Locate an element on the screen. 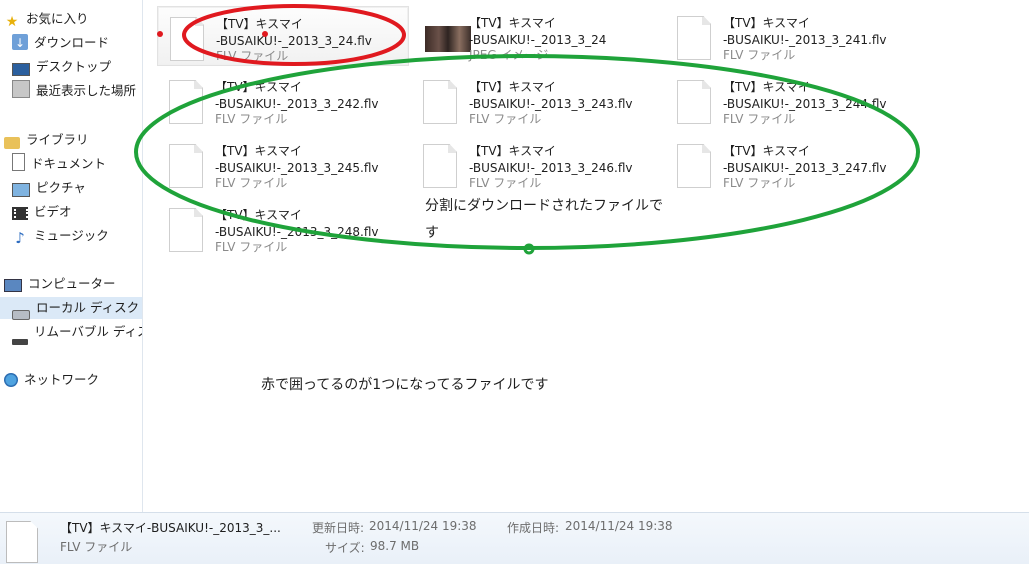 This screenshot has height=564, width=1029. nav-favorites-label: お気に入り is located at coordinates (57, 18).